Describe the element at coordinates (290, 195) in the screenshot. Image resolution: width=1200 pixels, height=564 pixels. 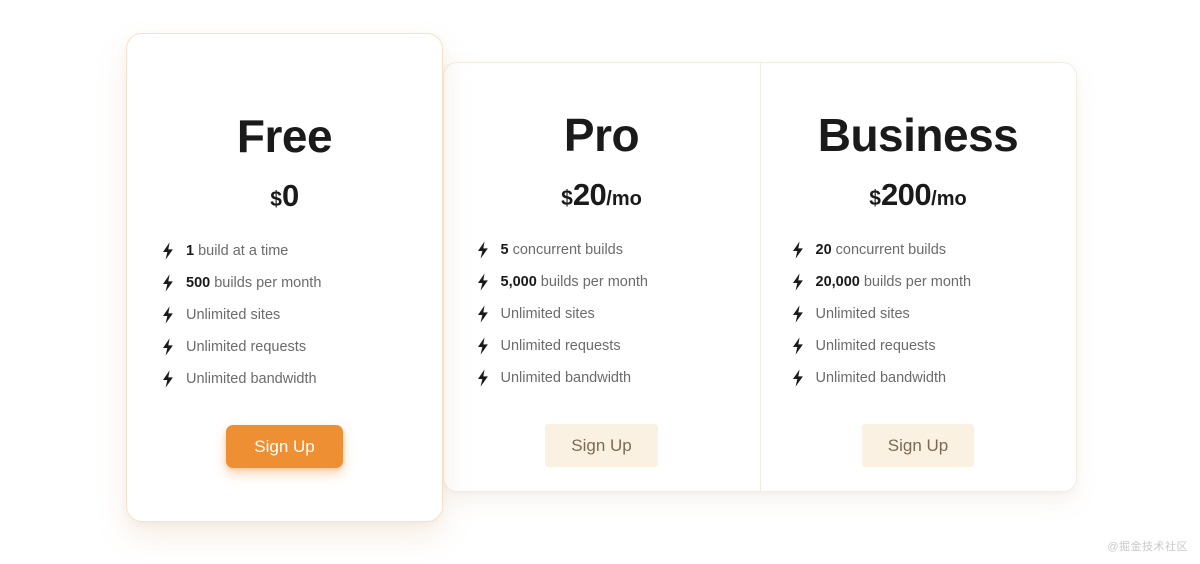
I see `price-amount: 0` at that location.